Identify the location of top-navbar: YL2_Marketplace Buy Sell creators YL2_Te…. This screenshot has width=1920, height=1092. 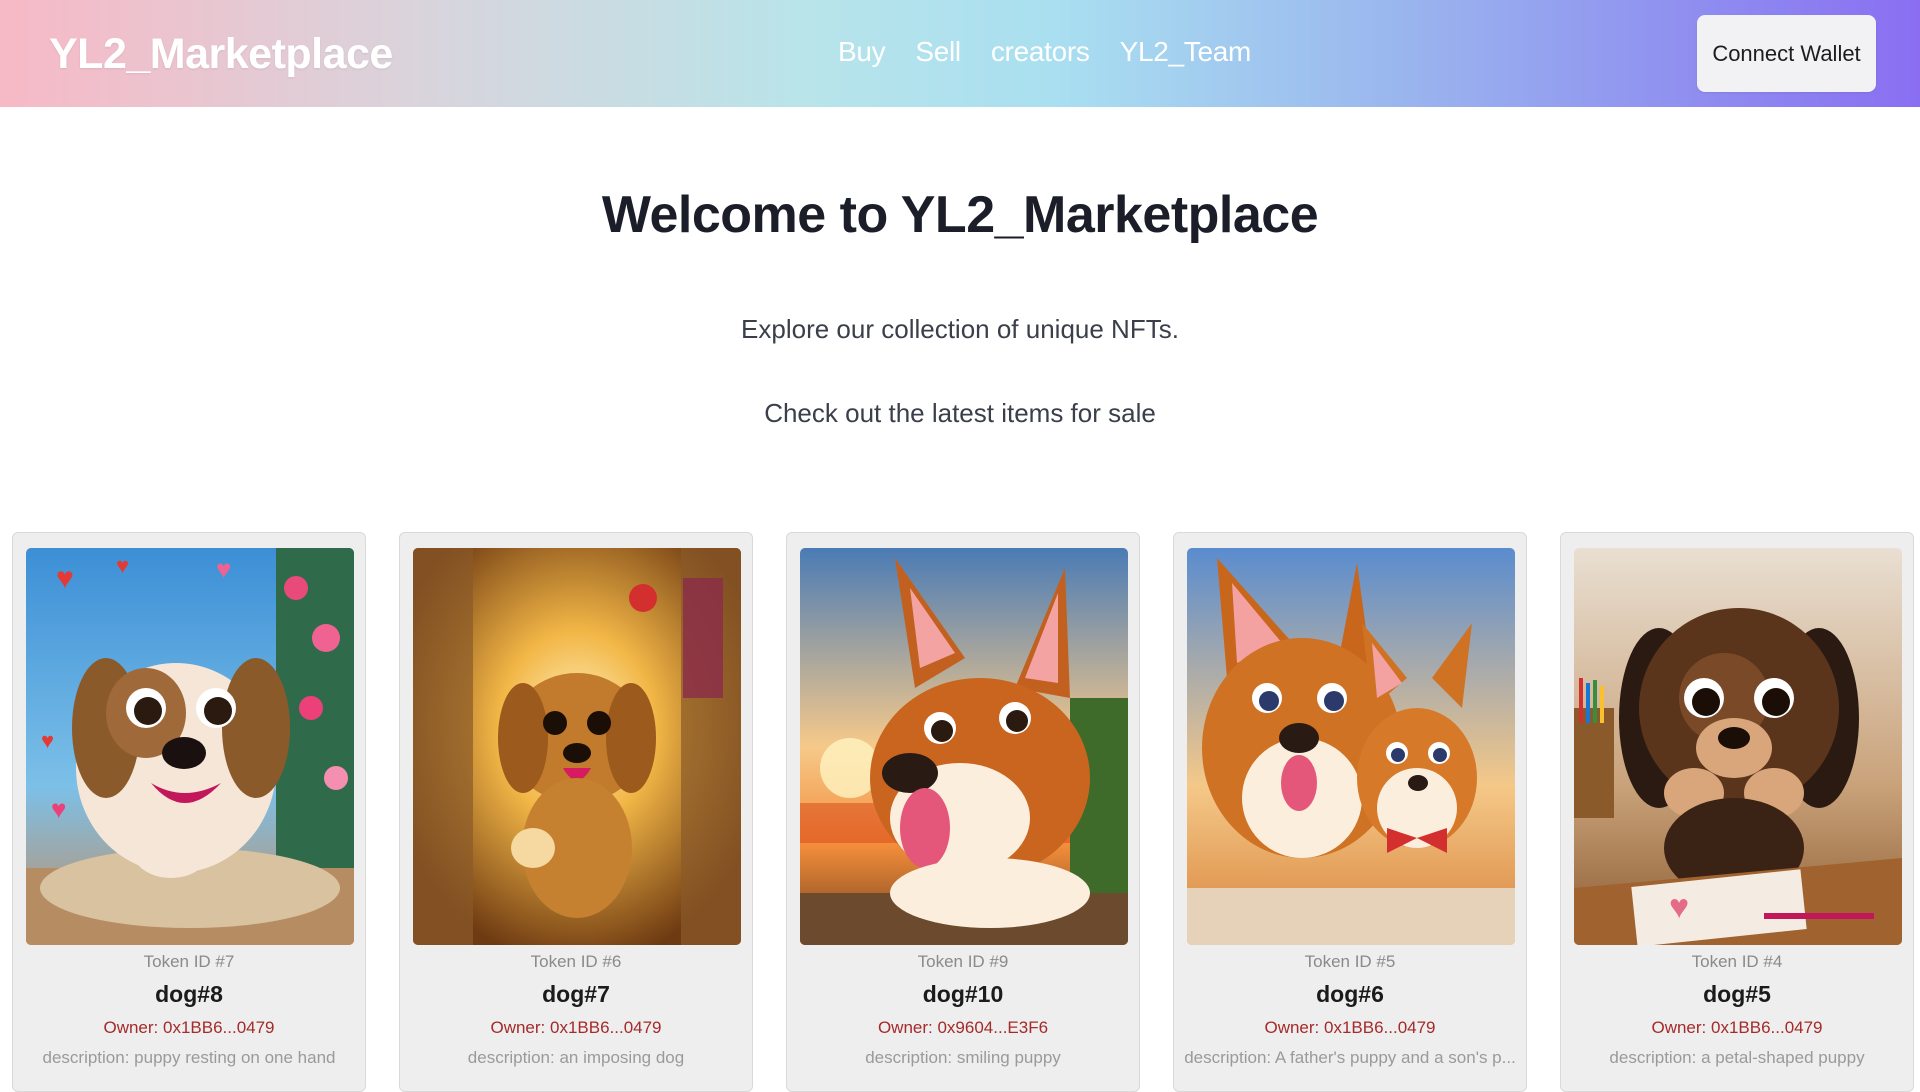
(960, 53).